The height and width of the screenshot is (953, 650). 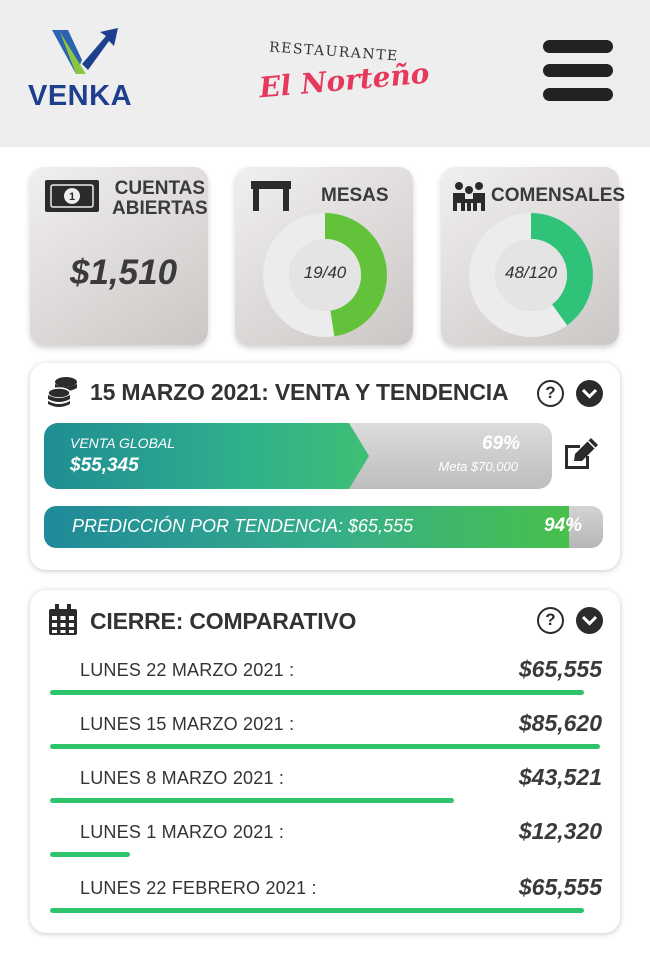 I want to click on cuentas-title: CUENTAS ABIERTAS, so click(x=160, y=199).